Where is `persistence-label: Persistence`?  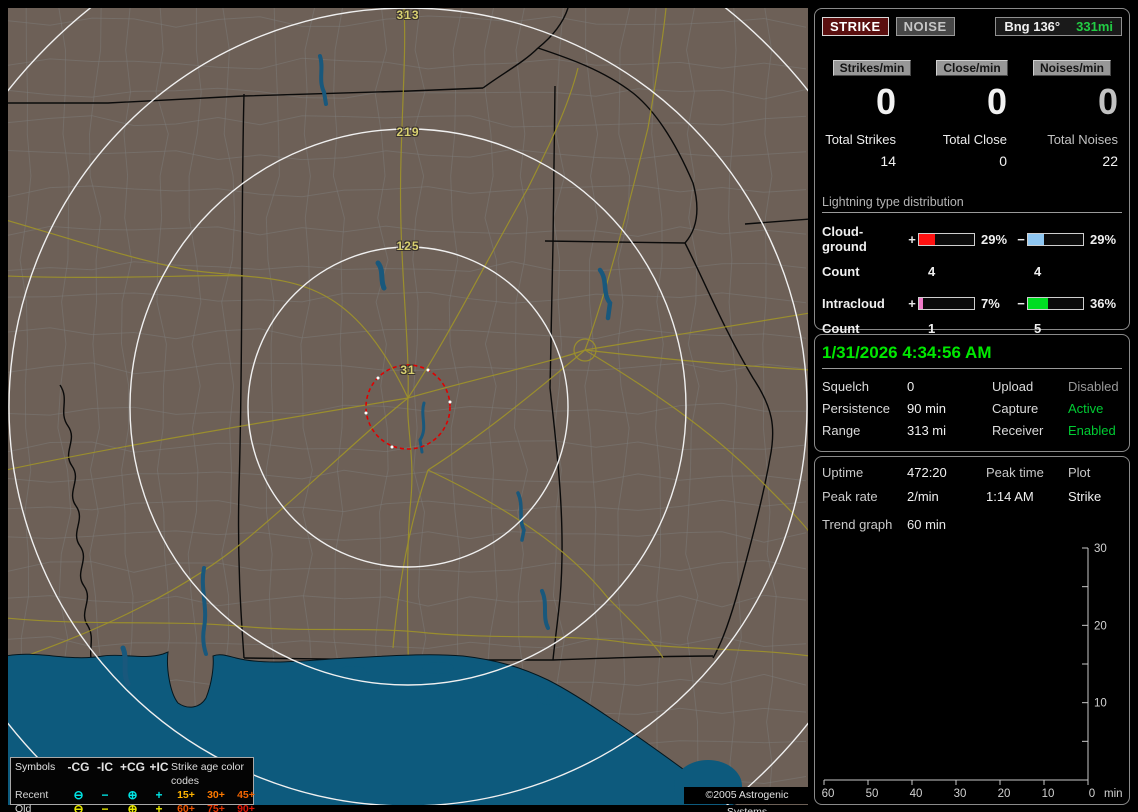 persistence-label: Persistence is located at coordinates (856, 408).